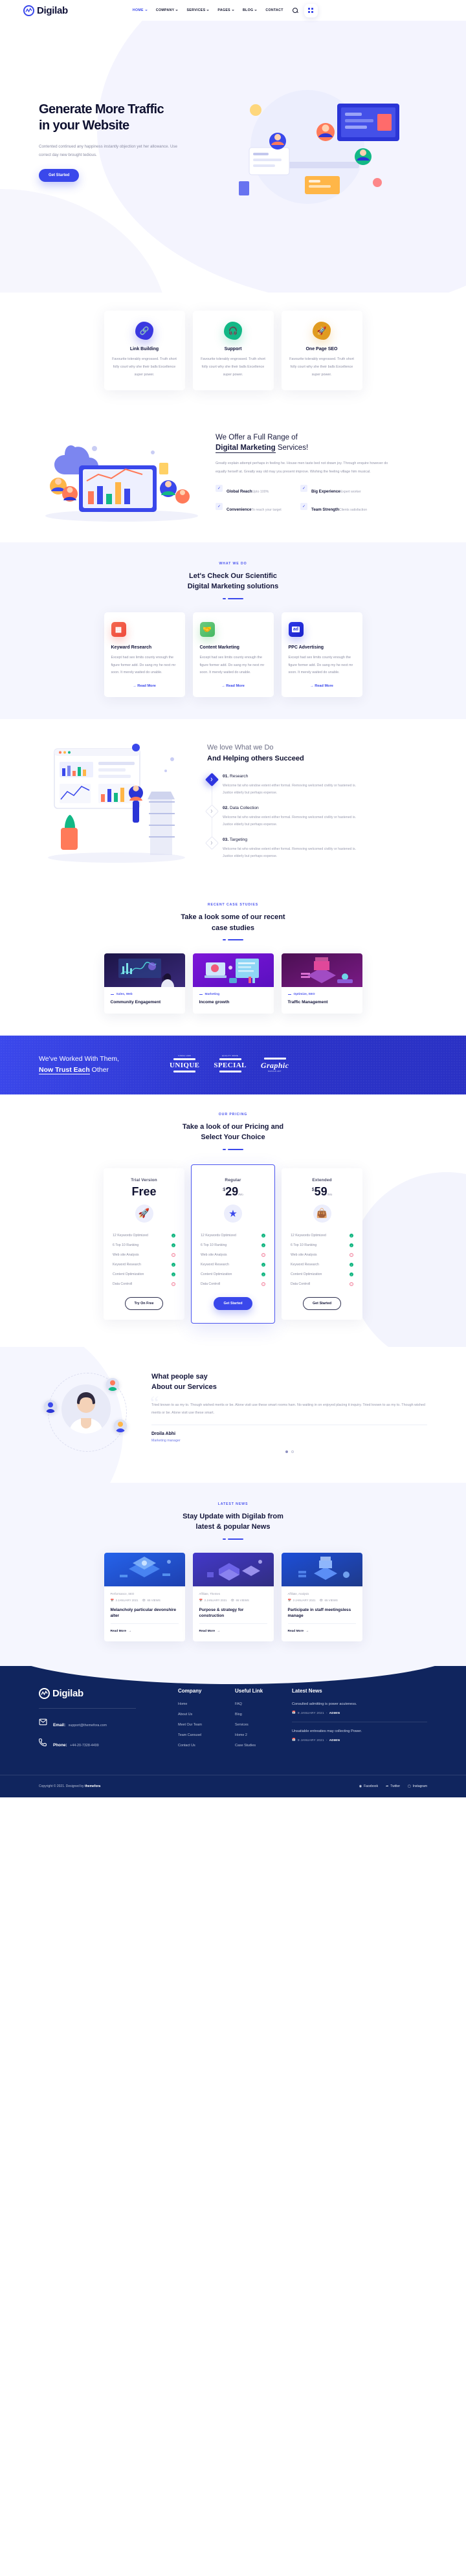 The height and width of the screenshot is (2576, 466). I want to click on footer-link-team-carousel: Team Carousel, so click(206, 1735).